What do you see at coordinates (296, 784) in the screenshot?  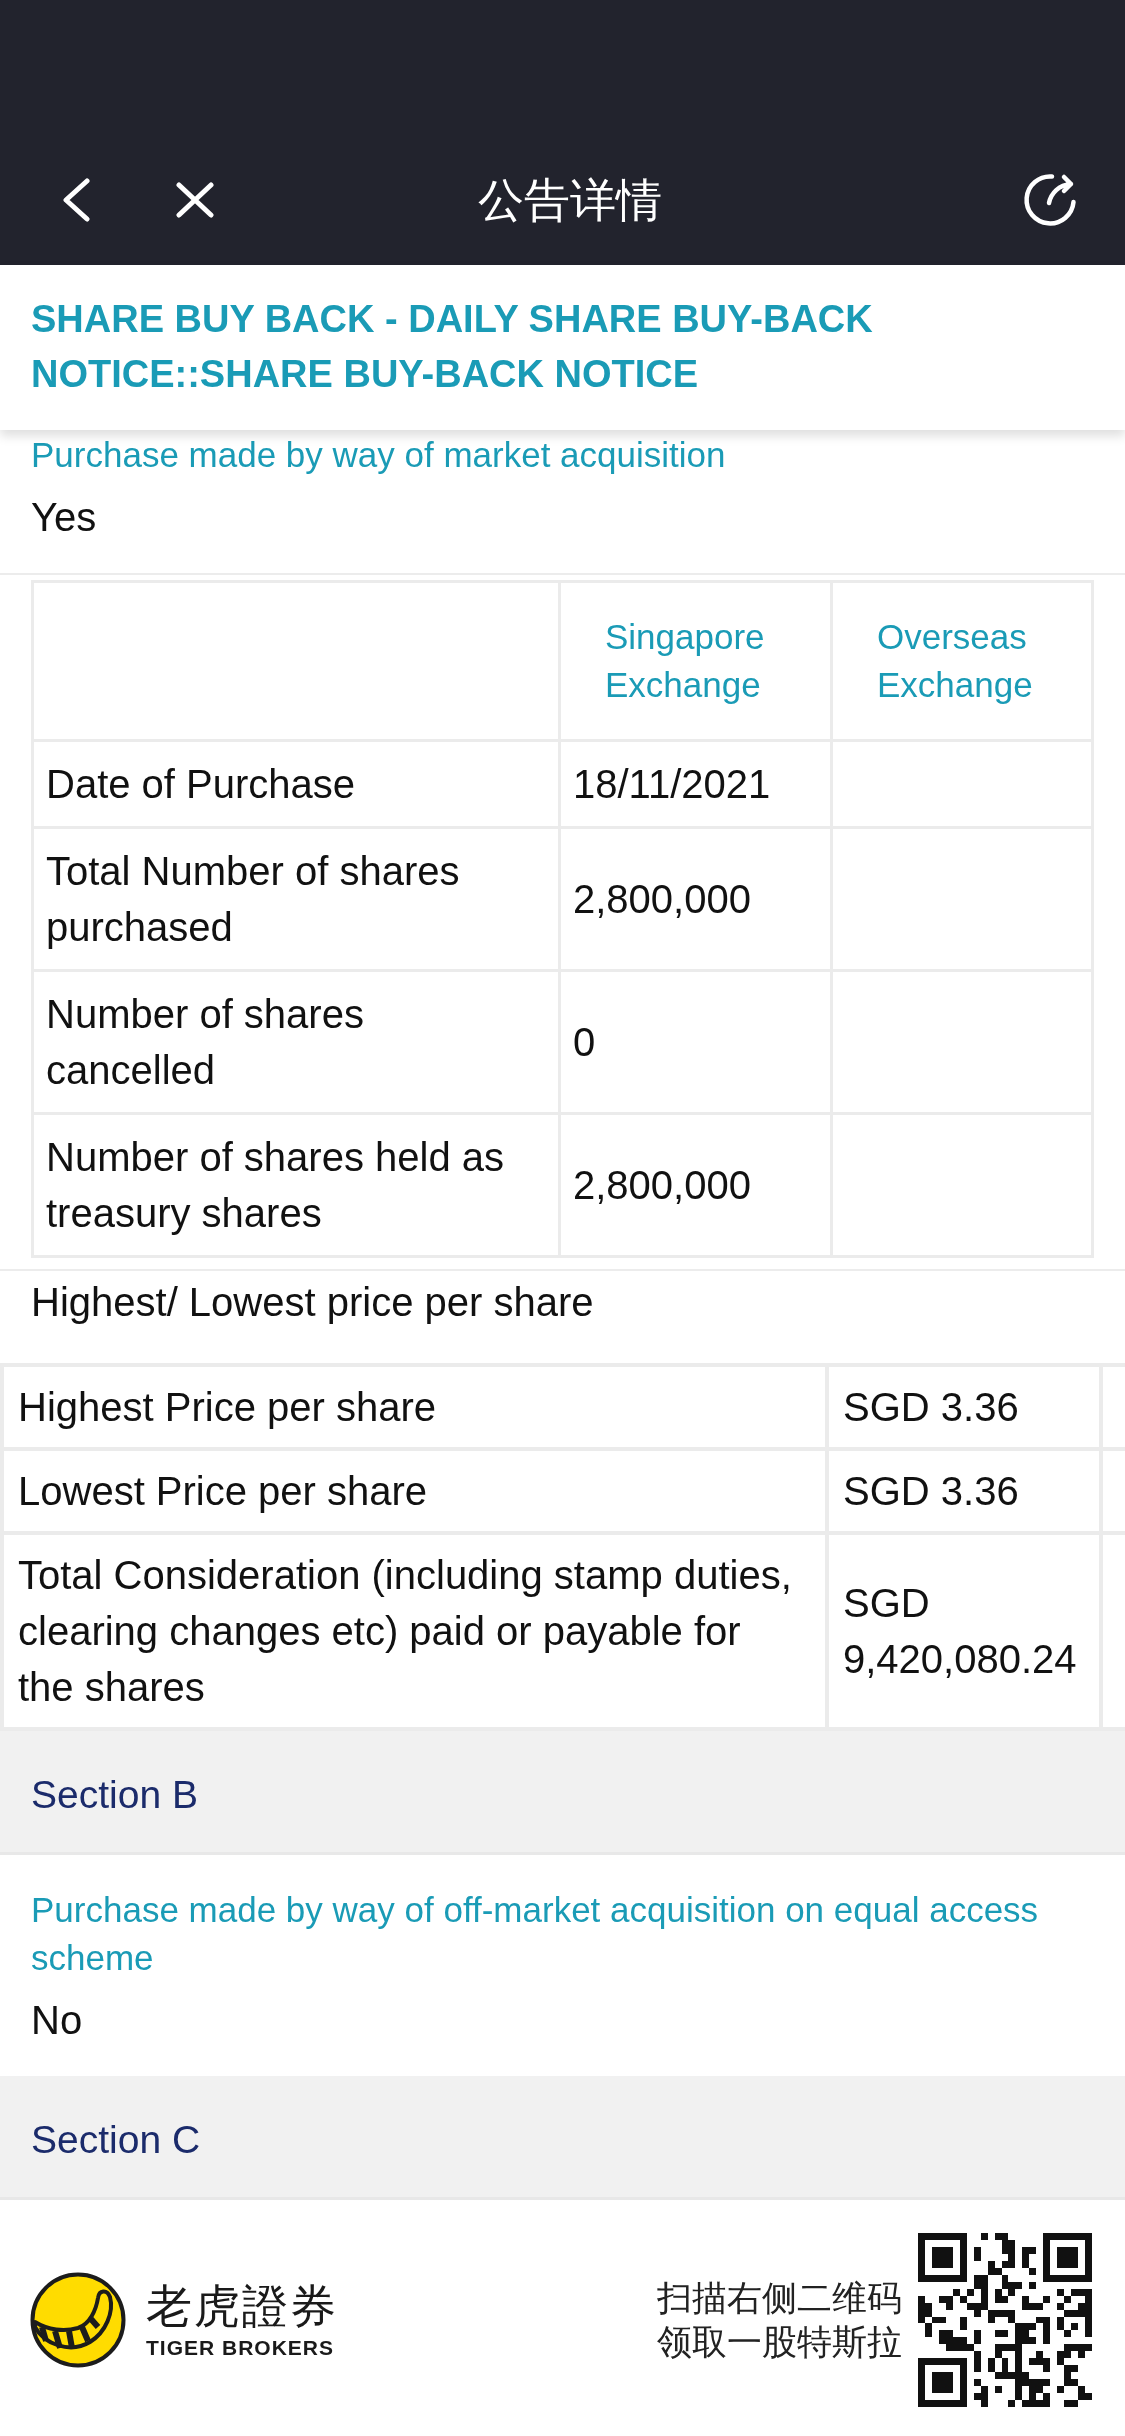 I see `table-cell: Date of Purchase` at bounding box center [296, 784].